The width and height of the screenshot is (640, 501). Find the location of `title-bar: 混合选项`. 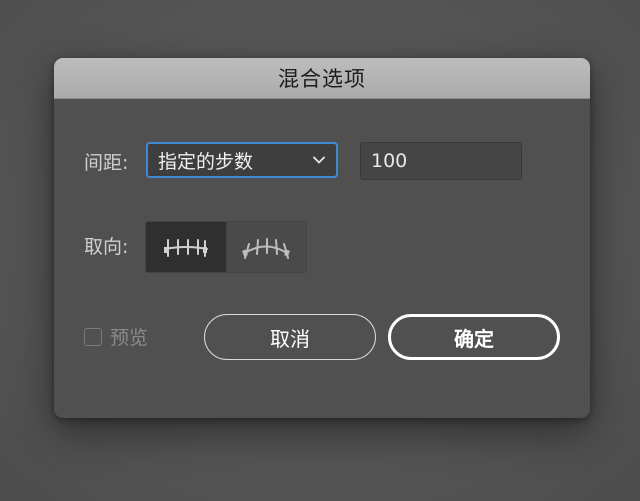

title-bar: 混合选项 is located at coordinates (322, 78).